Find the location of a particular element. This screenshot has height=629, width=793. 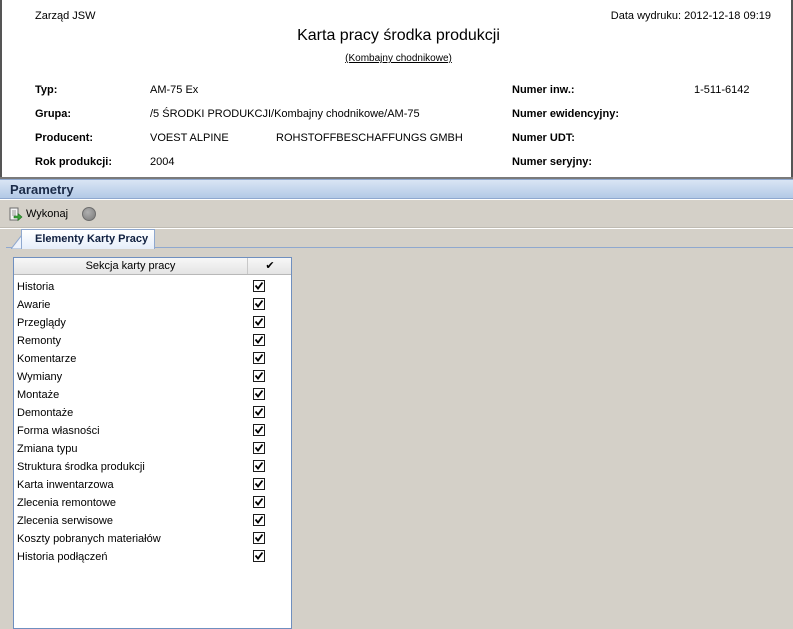

typ-value: AM-75 Ex is located at coordinates (174, 90).